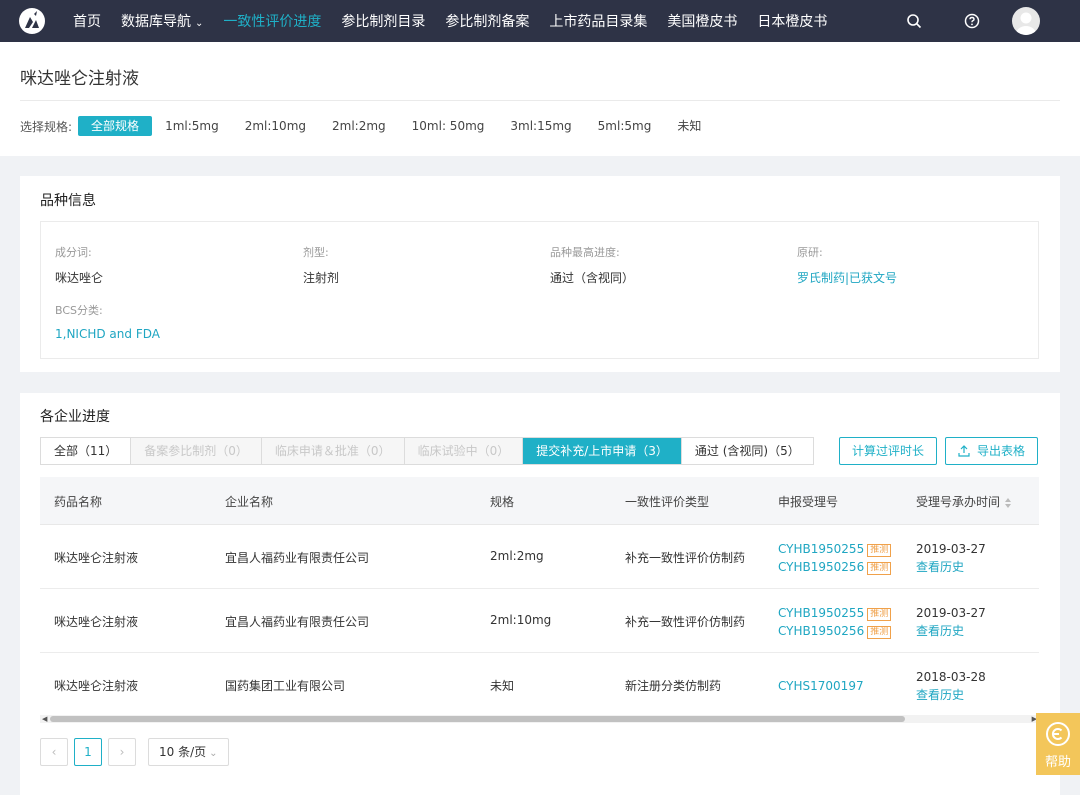 Image resolution: width=1080 pixels, height=795 pixels. I want to click on nav-reference-catalog: 参比制剂目录, so click(383, 21).